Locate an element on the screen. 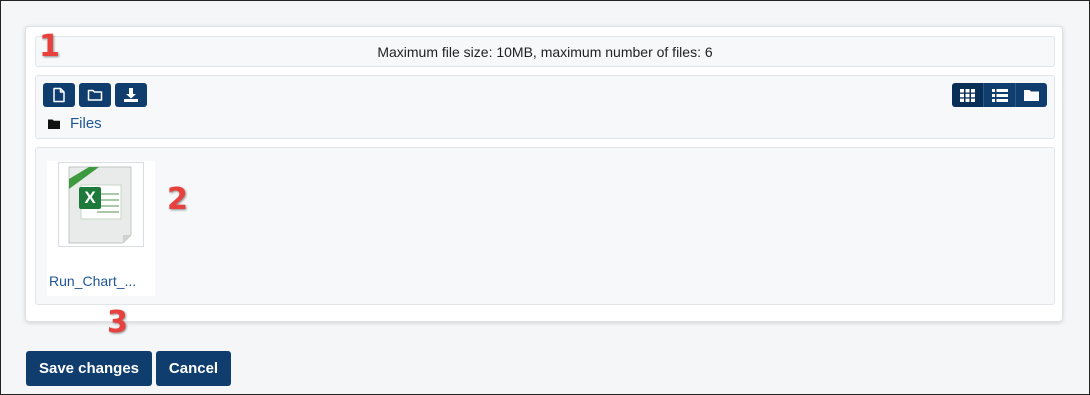  download-all-button is located at coordinates (131, 95).